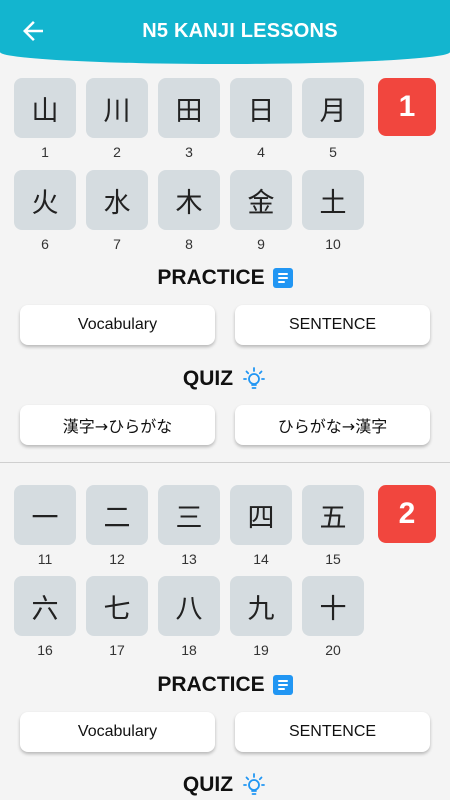 The height and width of the screenshot is (800, 450). Describe the element at coordinates (117, 559) in the screenshot. I see `kanji-number: 12` at that location.